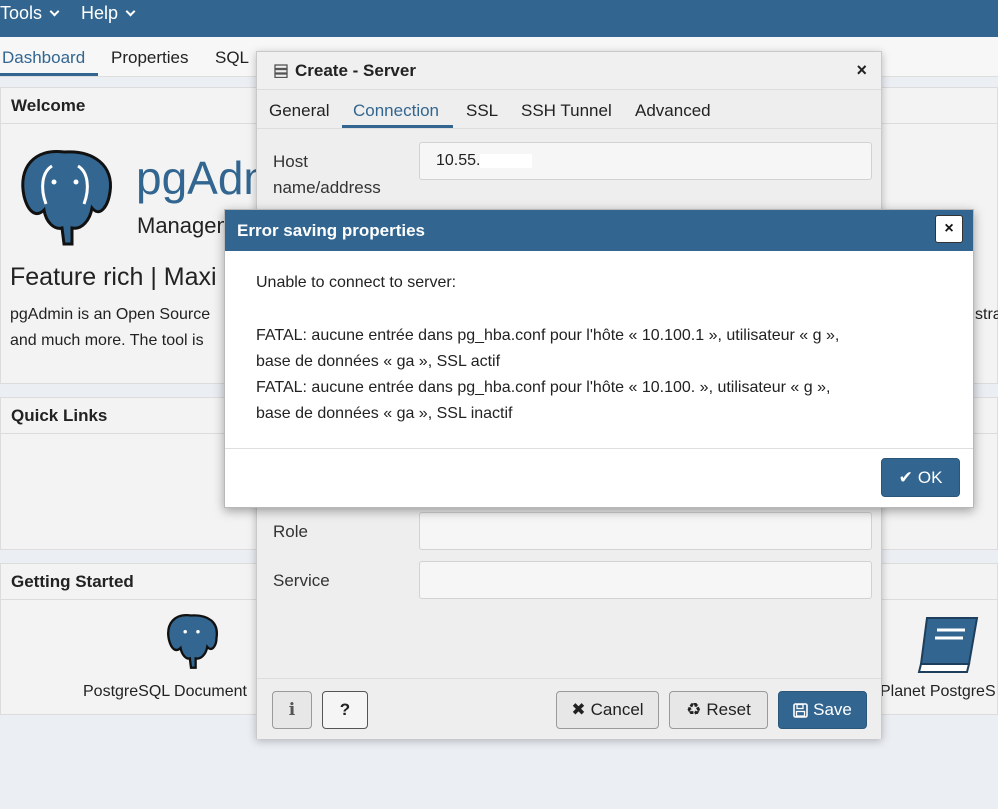 This screenshot has width=998, height=809. What do you see at coordinates (599, 448) in the screenshot?
I see `divider` at bounding box center [599, 448].